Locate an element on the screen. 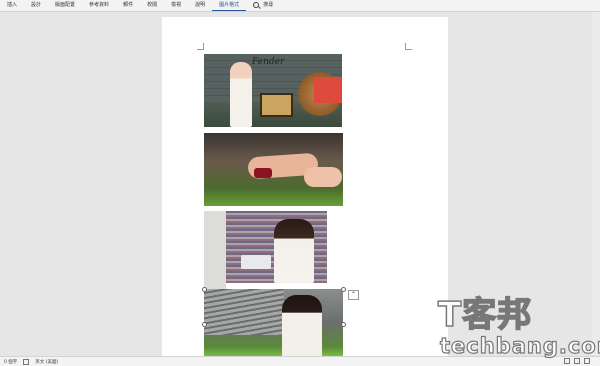 Image resolution: width=600 pixels, height=366 pixels. wristband-photo is located at coordinates (273, 169).